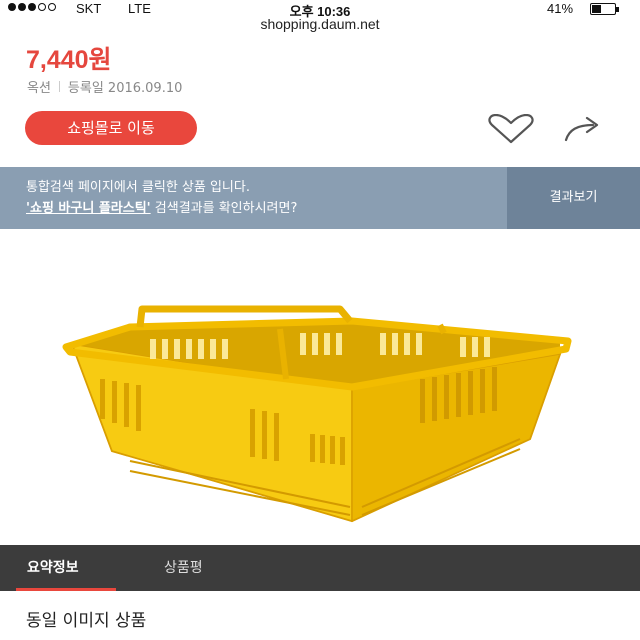  What do you see at coordinates (39, 88) in the screenshot?
I see `seller-name: 옥션` at bounding box center [39, 88].